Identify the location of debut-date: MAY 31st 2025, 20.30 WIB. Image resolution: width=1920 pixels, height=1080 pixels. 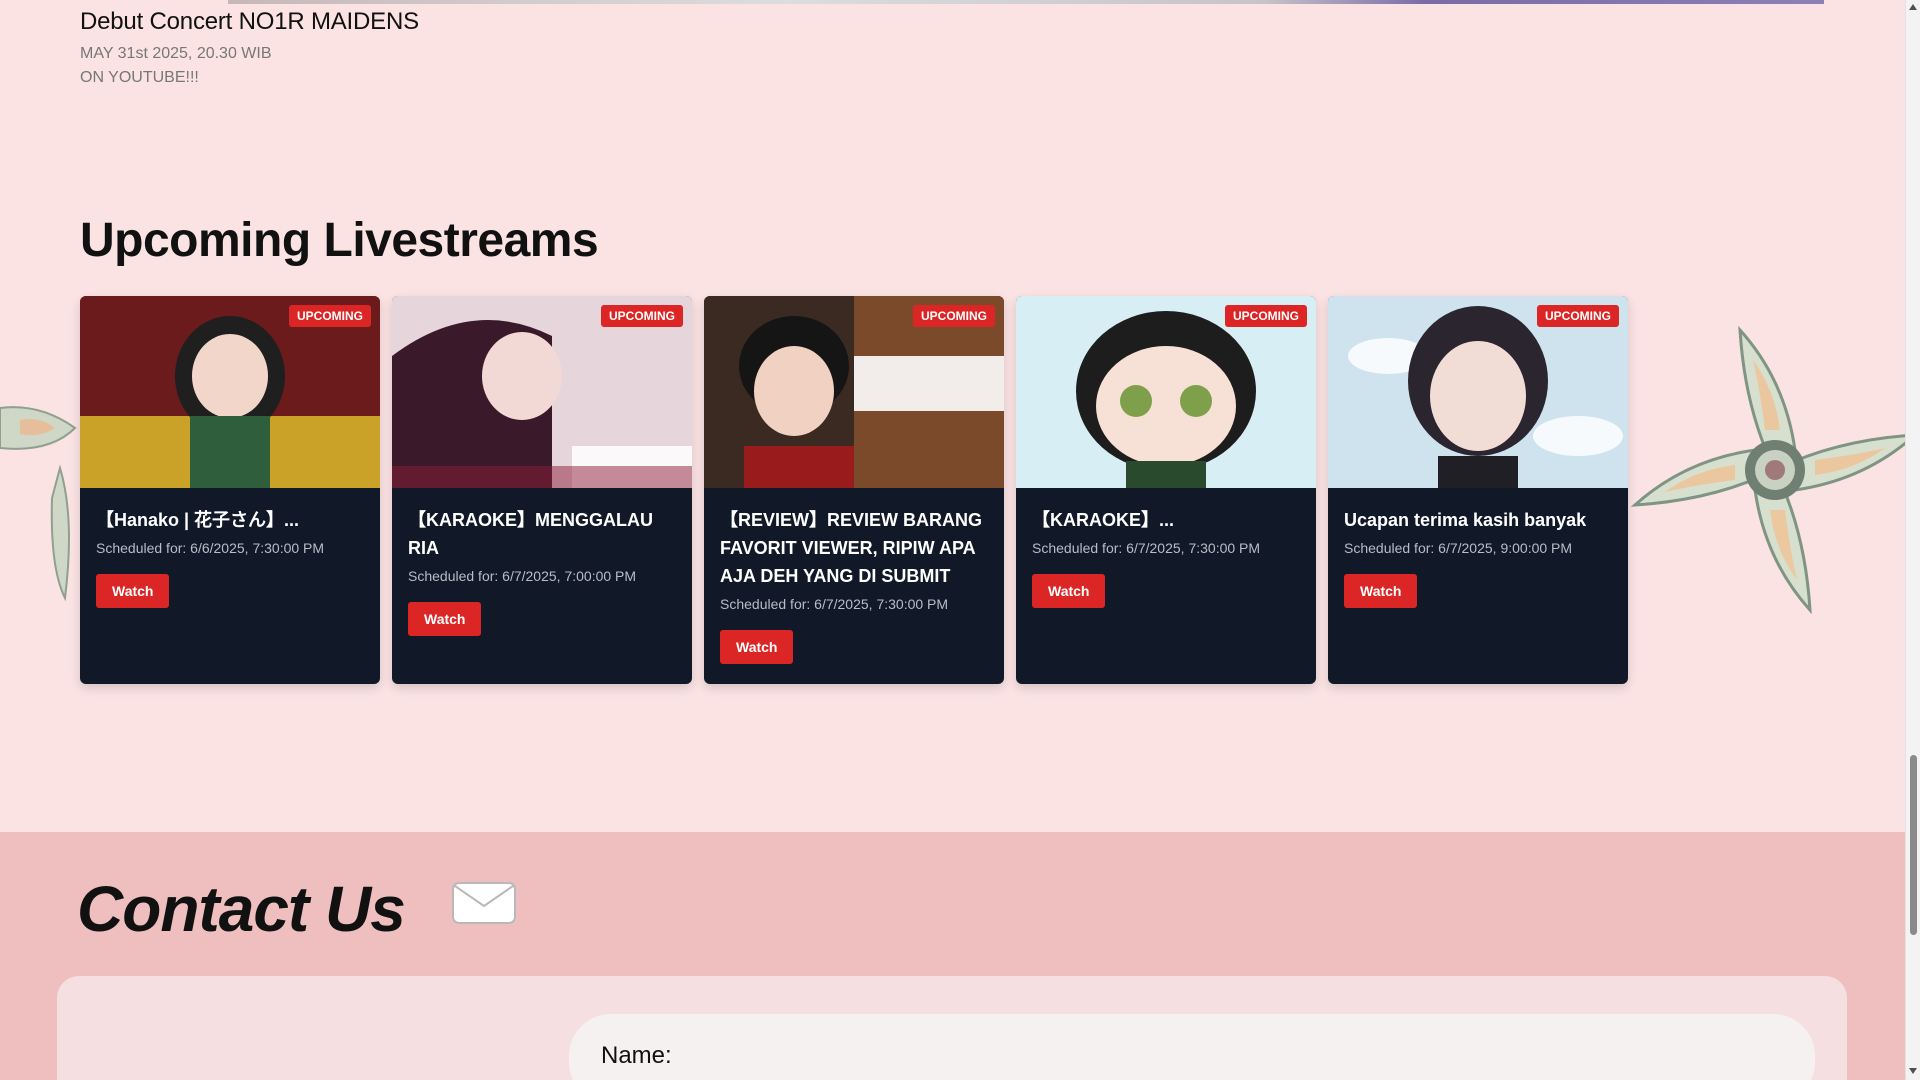
(176, 53).